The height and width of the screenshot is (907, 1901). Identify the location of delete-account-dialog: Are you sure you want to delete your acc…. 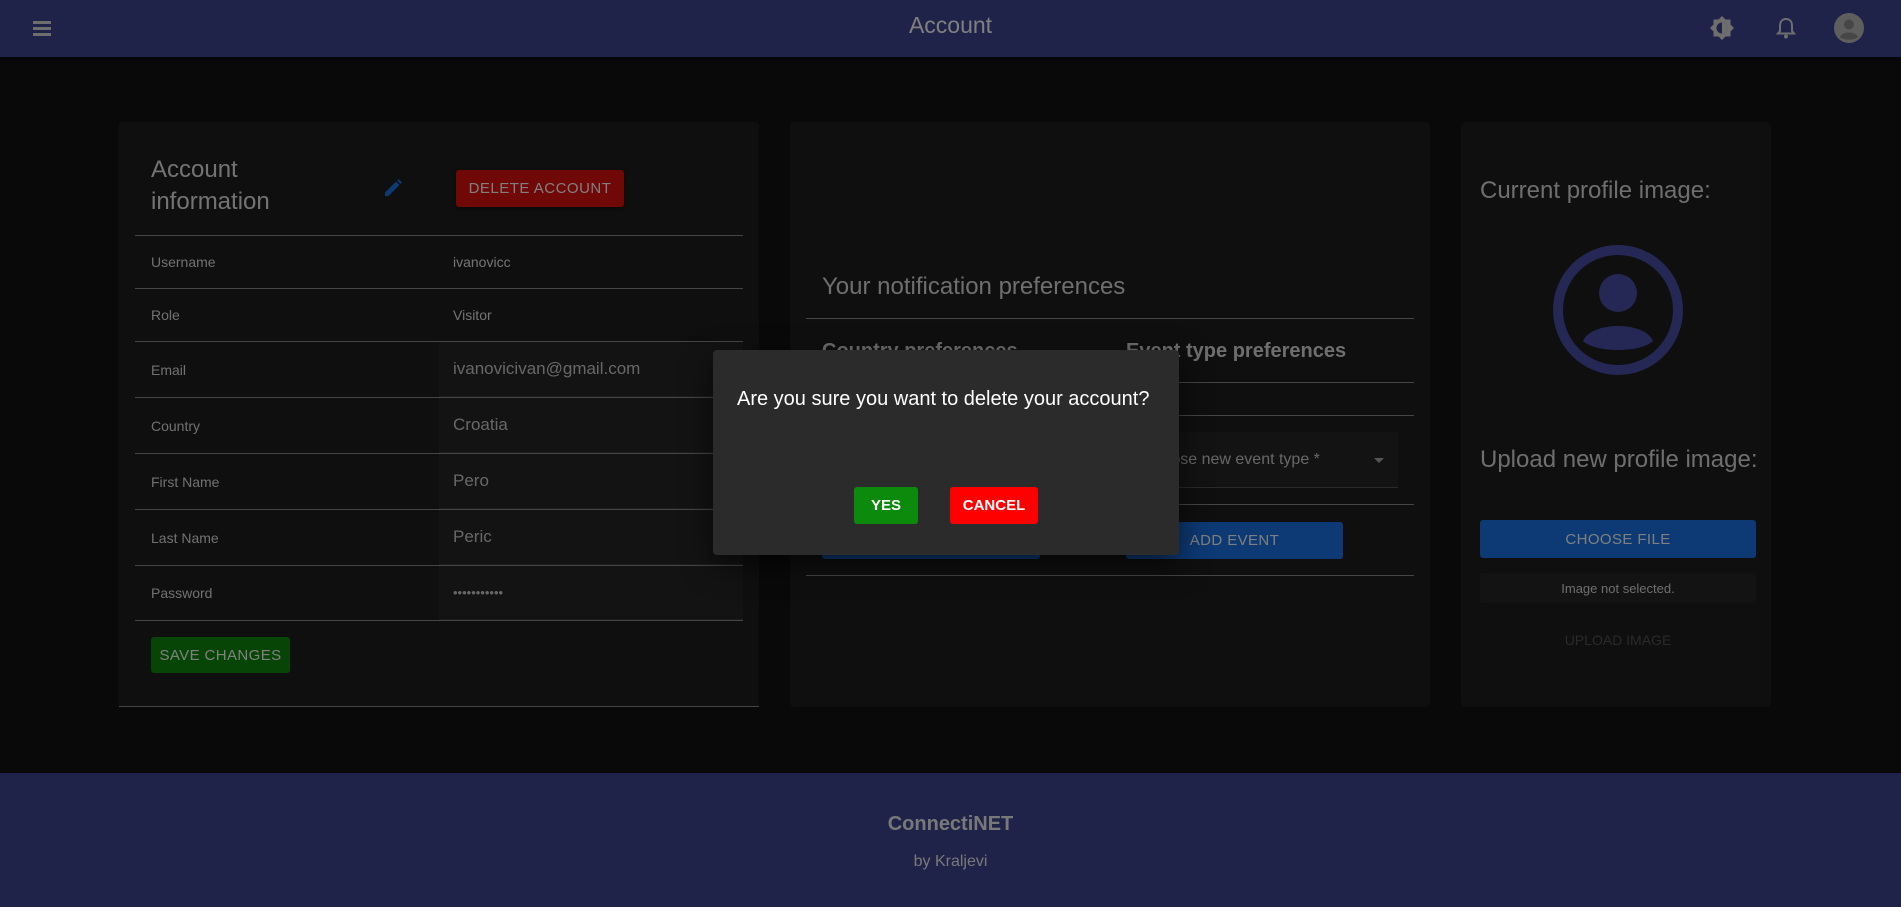
(946, 452).